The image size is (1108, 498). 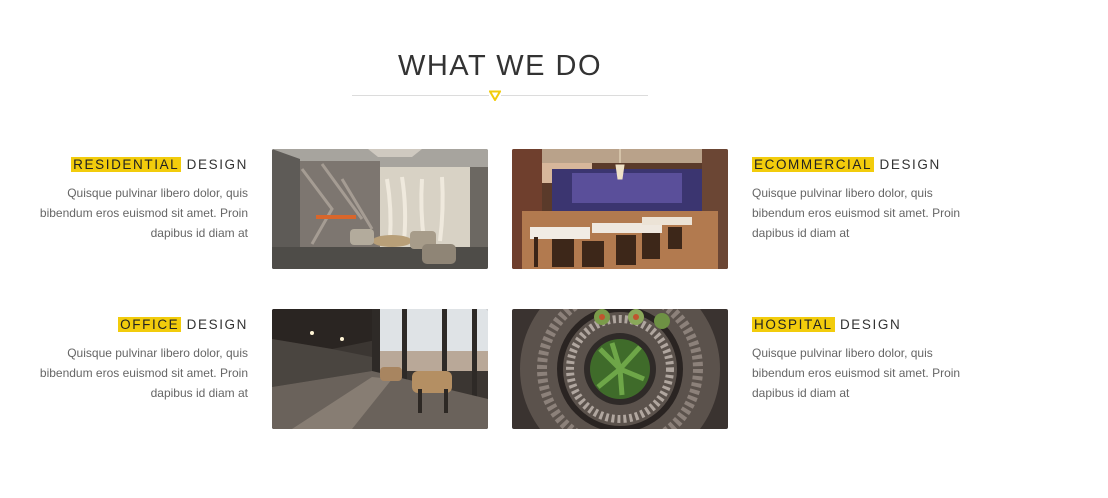 What do you see at coordinates (813, 164) in the screenshot?
I see `service-heading-highlight: ECOMMERCIAL` at bounding box center [813, 164].